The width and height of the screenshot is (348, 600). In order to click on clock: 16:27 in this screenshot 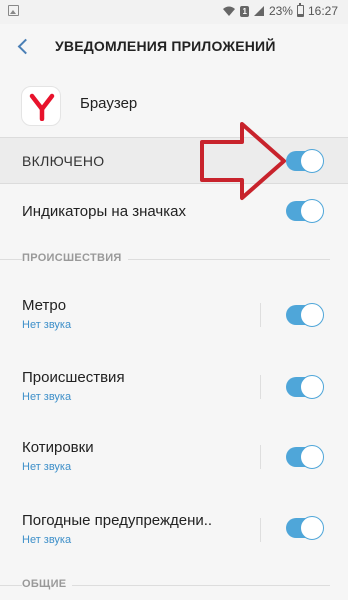, I will do `click(322, 11)`.